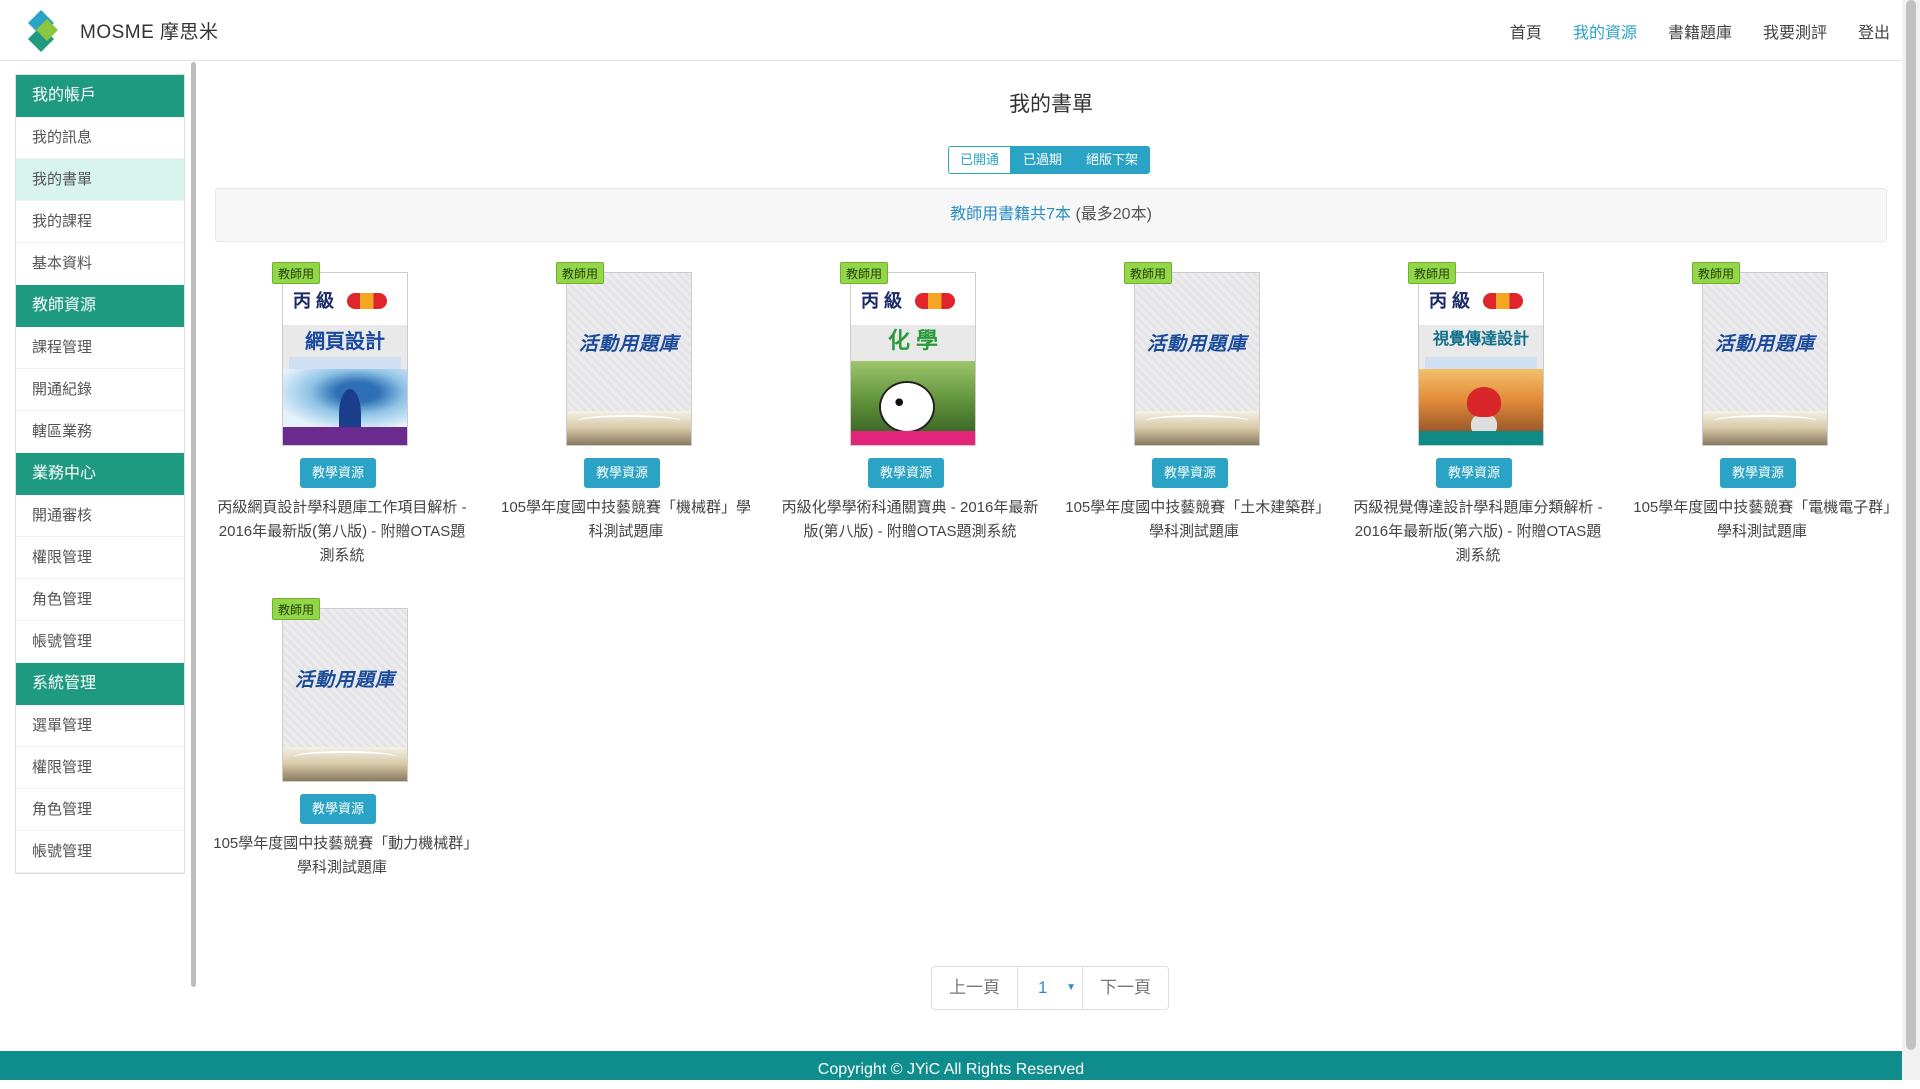 This screenshot has width=1920, height=1089. Describe the element at coordinates (100, 684) in the screenshot. I see `sidebar-section-system: 系統管理` at that location.